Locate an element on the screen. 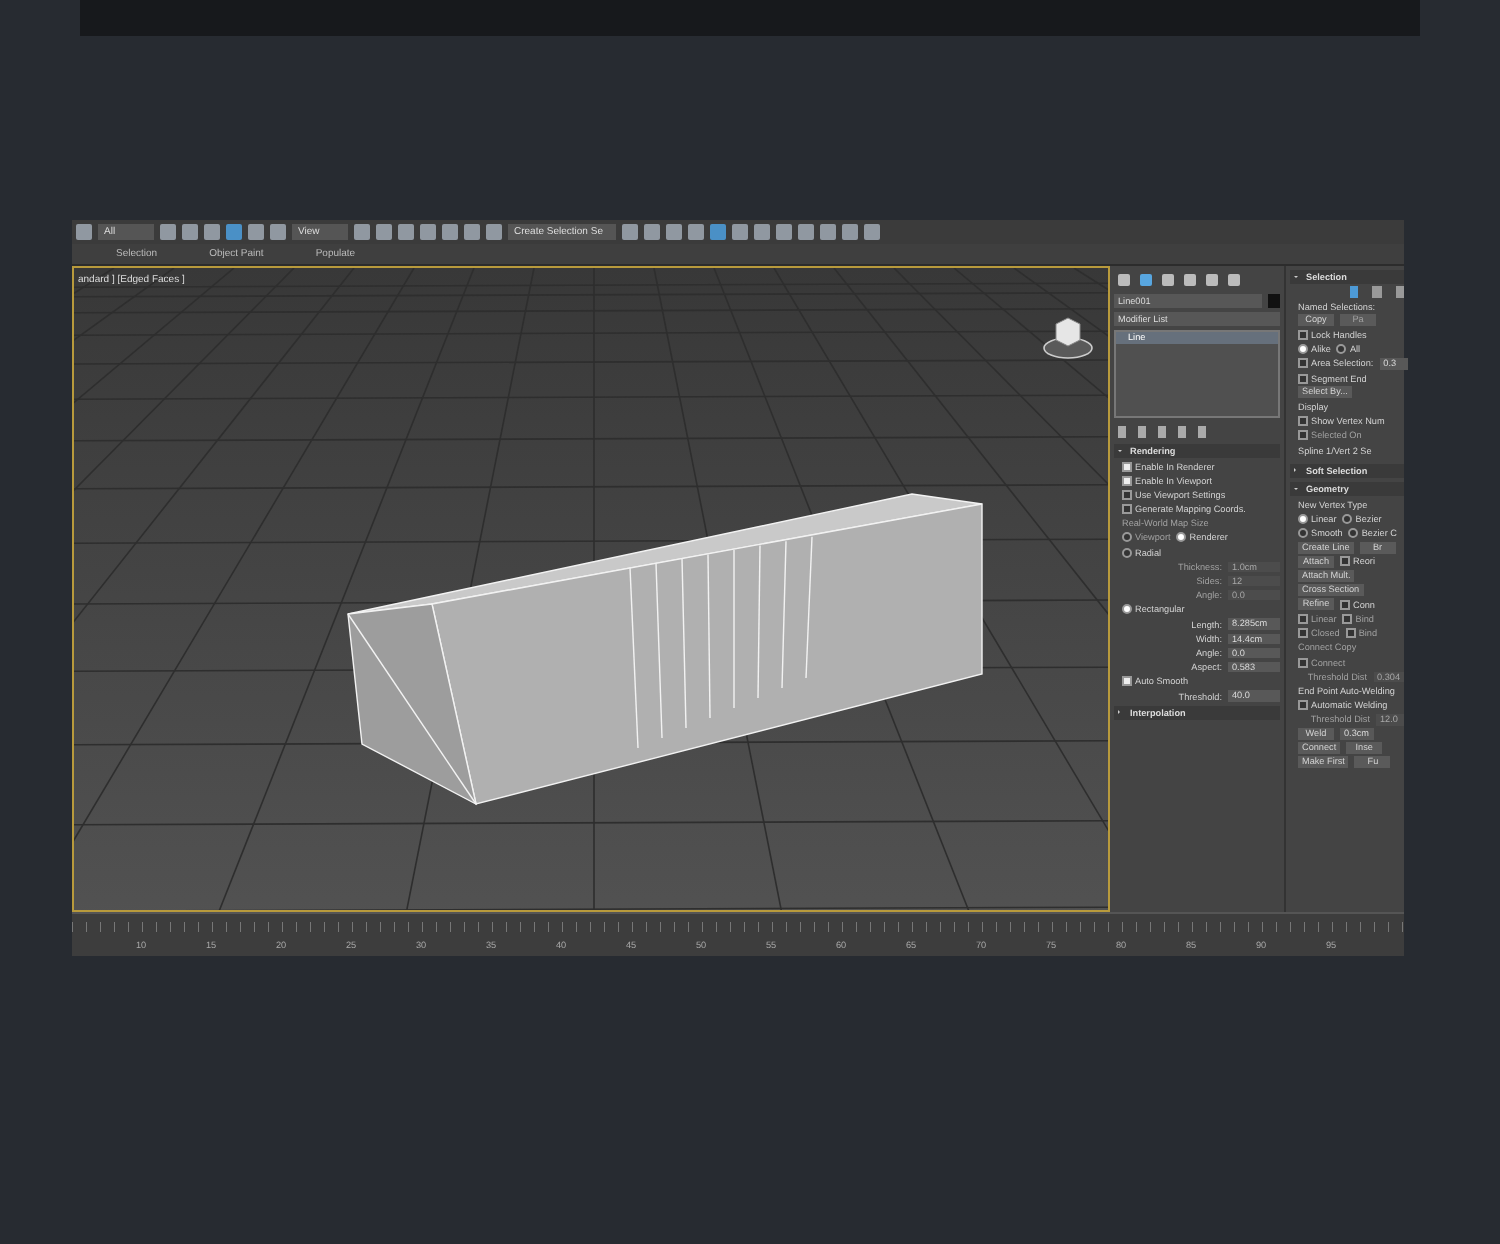  object-color-swatch is located at coordinates (1274, 301).